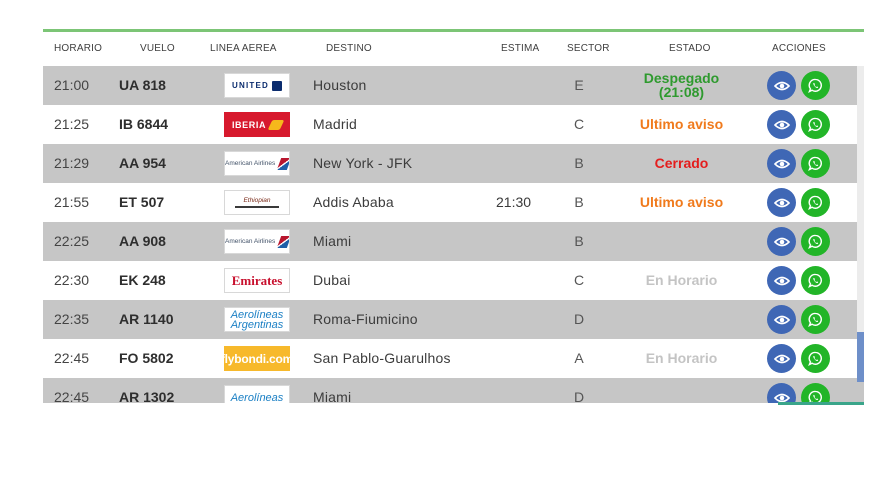 Image resolution: width=889 pixels, height=500 pixels. What do you see at coordinates (257, 280) in the screenshot?
I see `airline-logo: Emirates` at bounding box center [257, 280].